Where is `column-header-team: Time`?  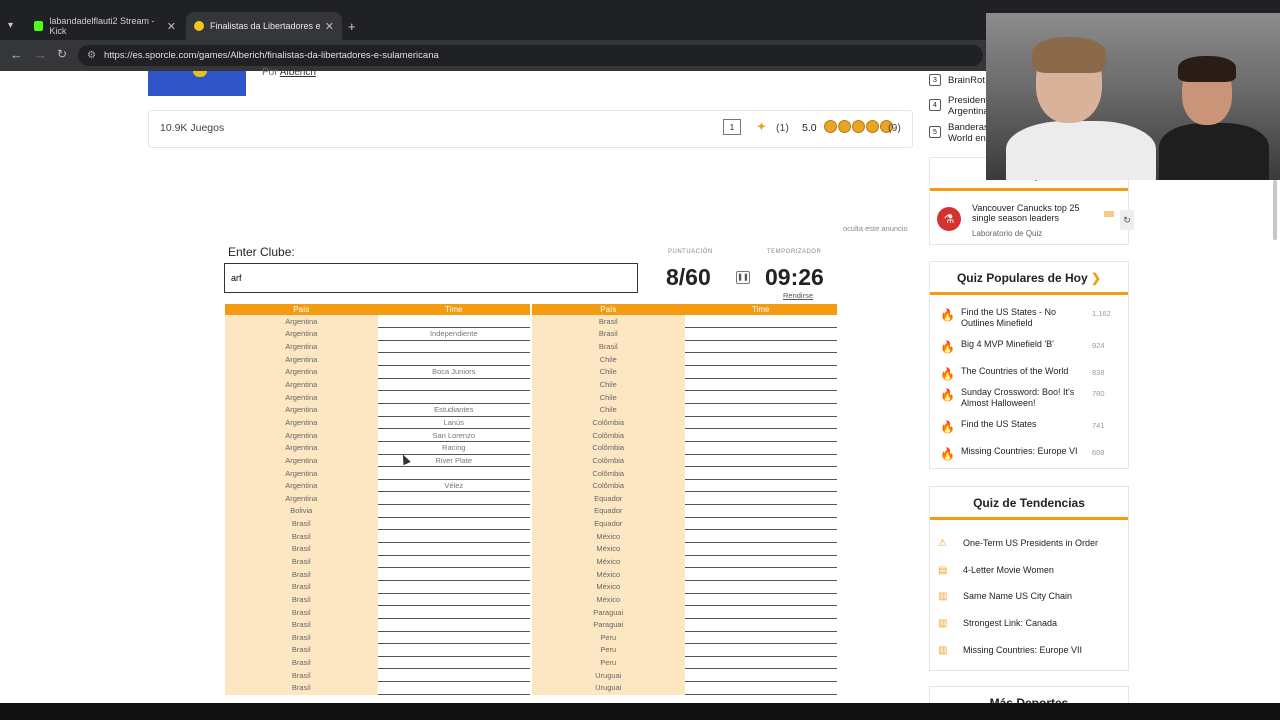 column-header-team: Time is located at coordinates (453, 309).